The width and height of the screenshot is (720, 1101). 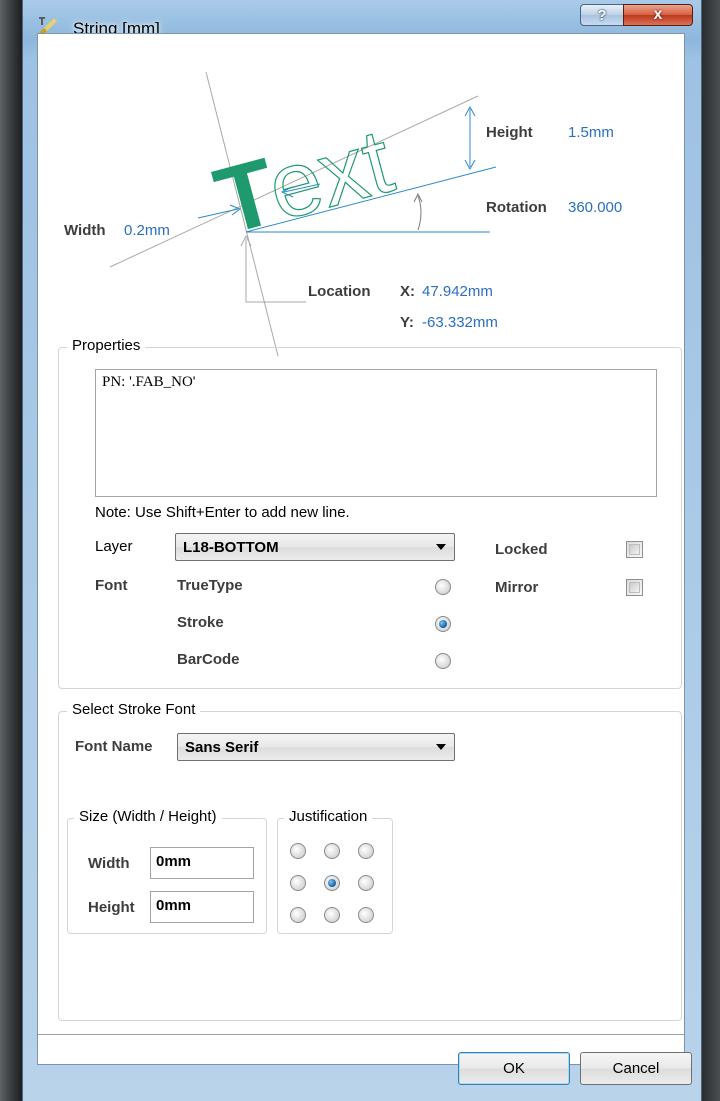 I want to click on desktop-background-right, so click(x=711, y=550).